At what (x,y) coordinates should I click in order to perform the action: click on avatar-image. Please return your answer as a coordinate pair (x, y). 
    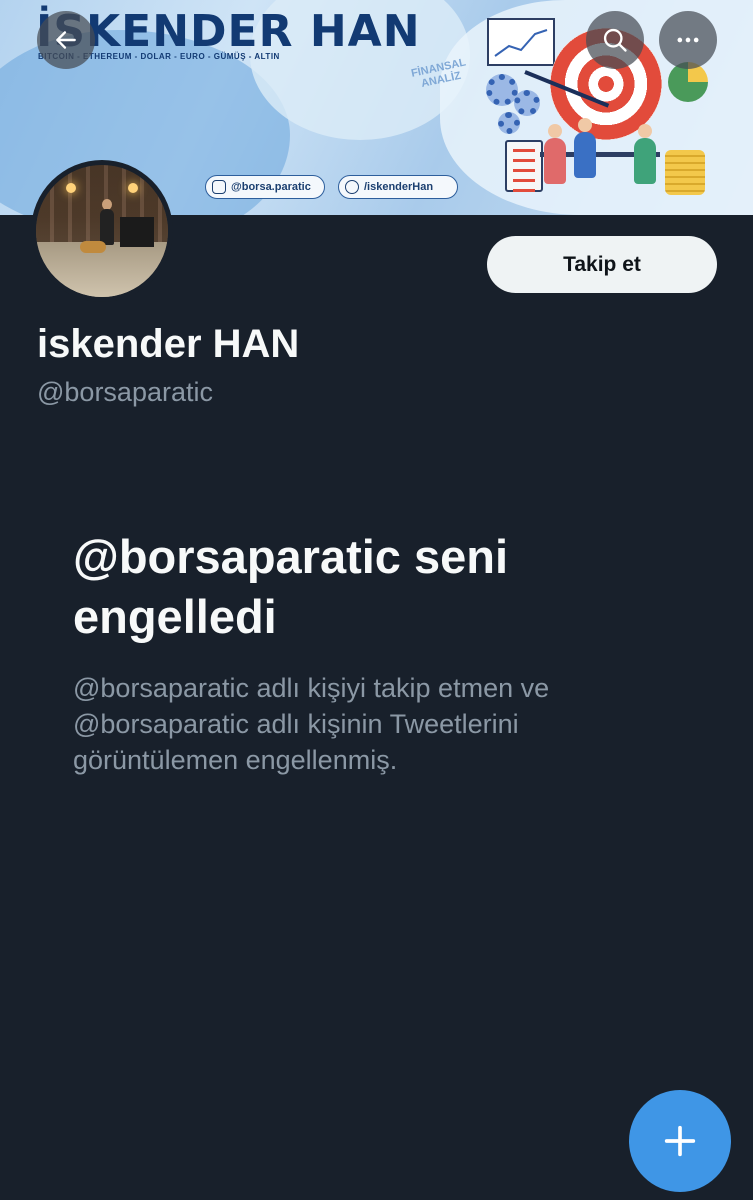
    Looking at the image, I should click on (102, 231).